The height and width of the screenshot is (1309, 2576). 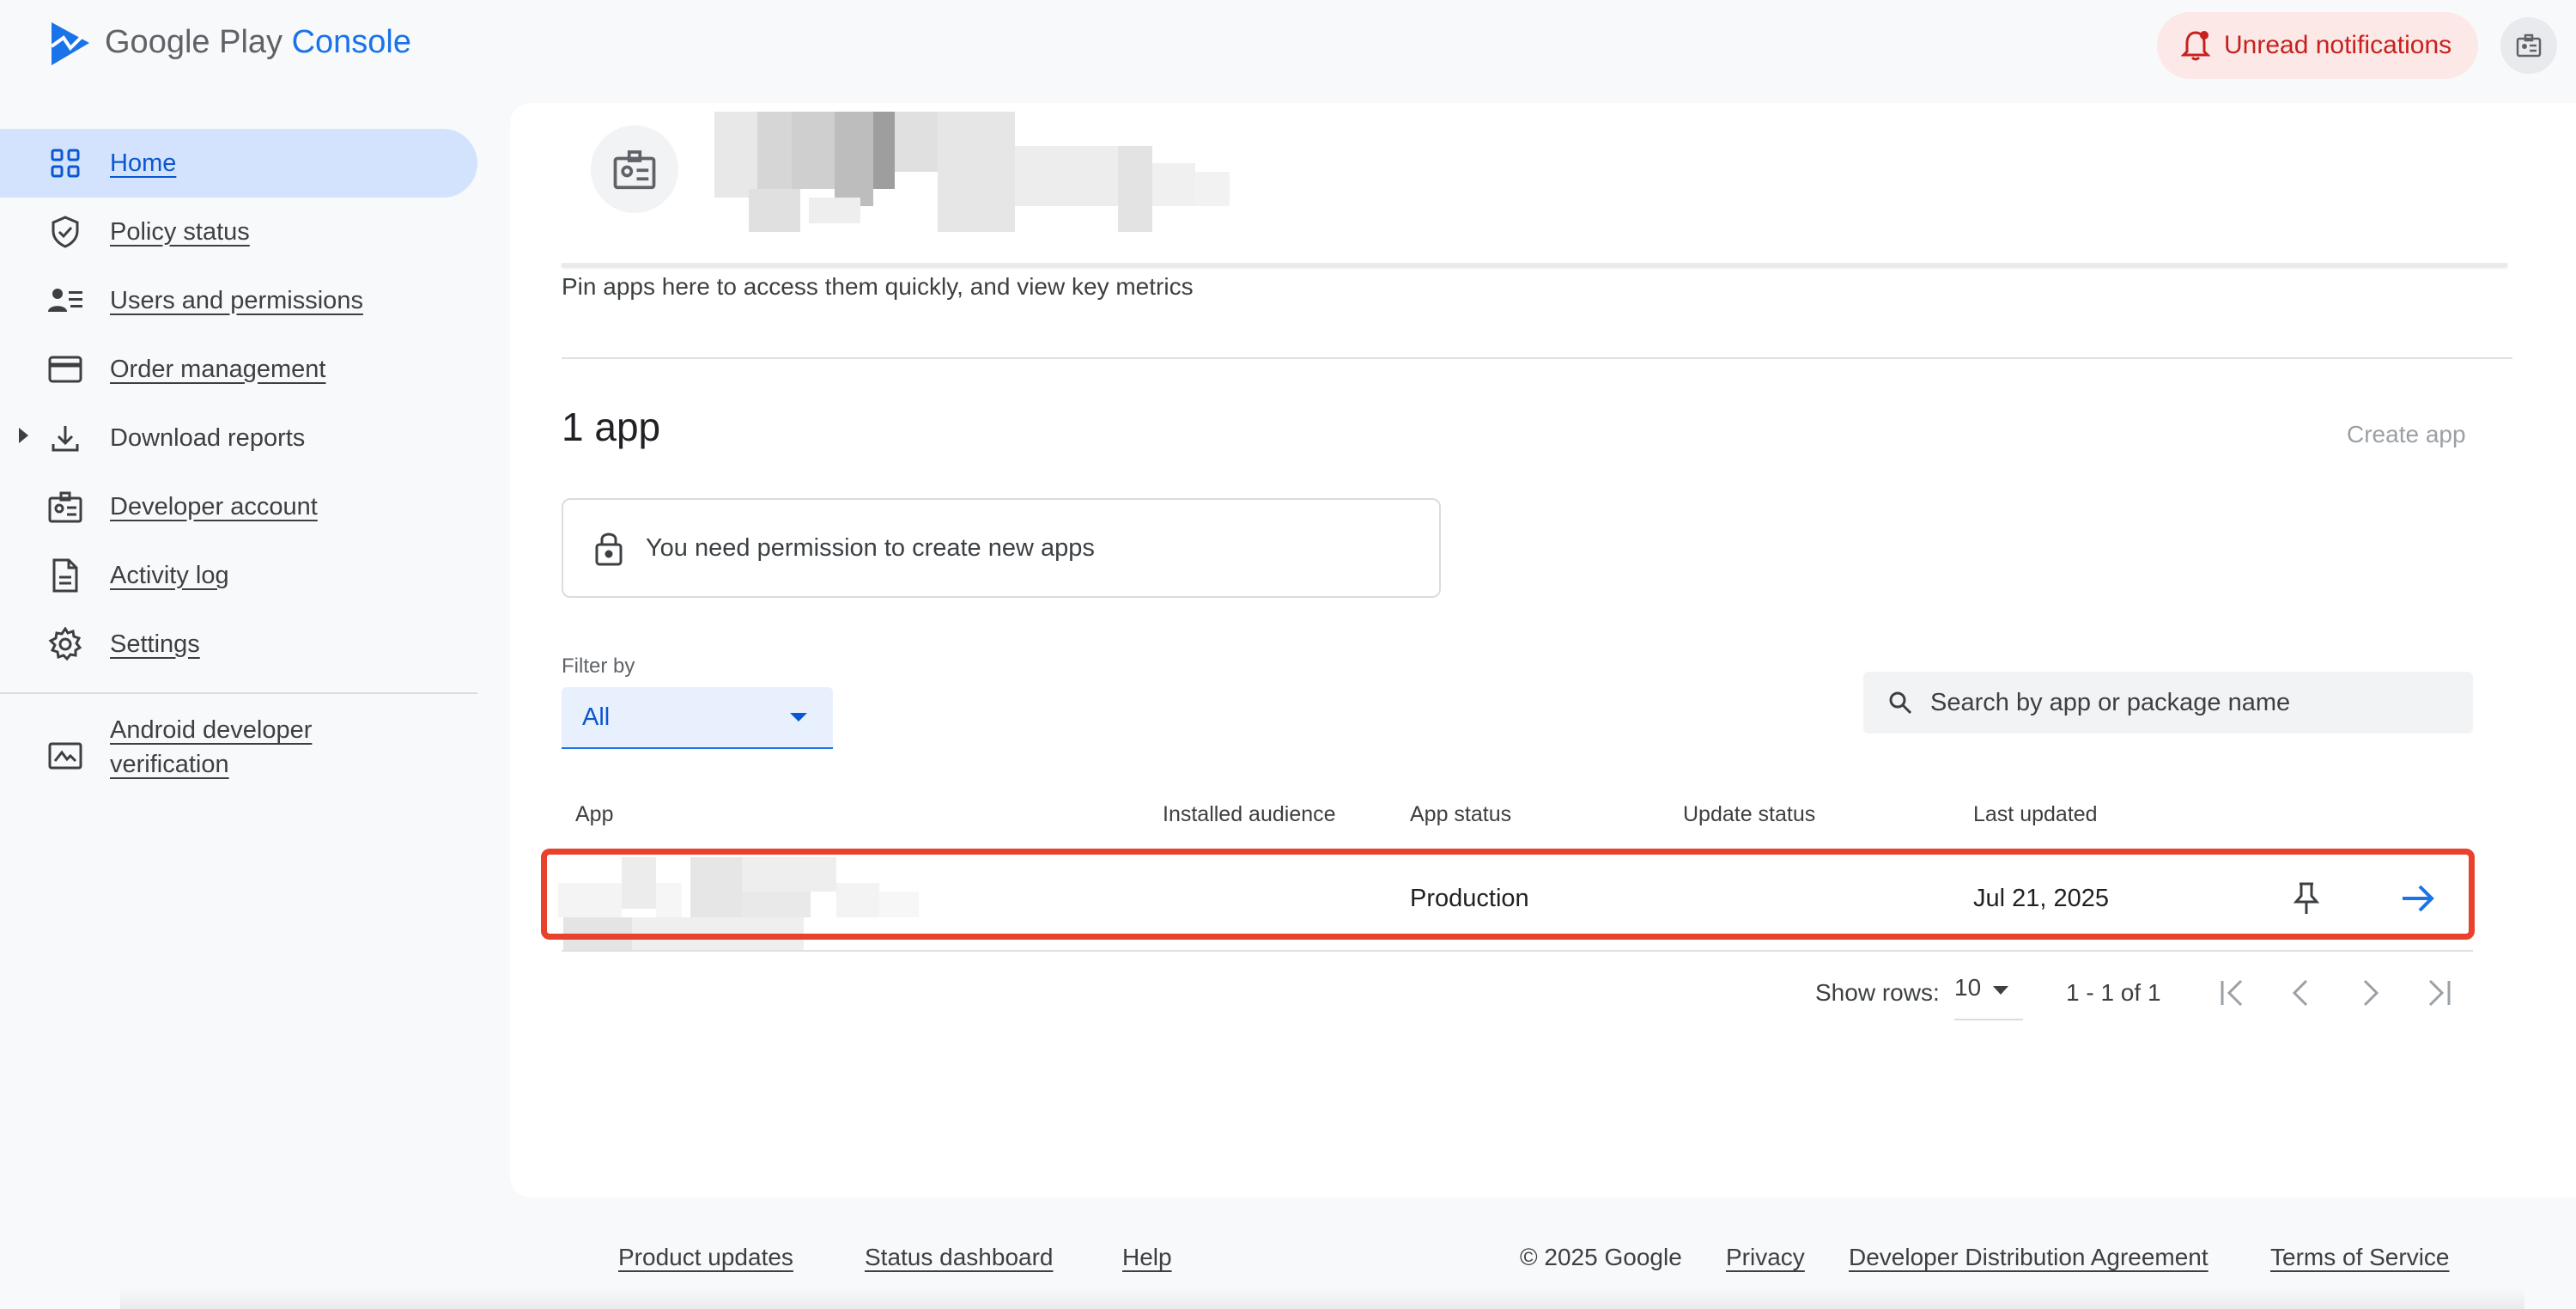 I want to click on chevron-left-icon, so click(x=2300, y=993).